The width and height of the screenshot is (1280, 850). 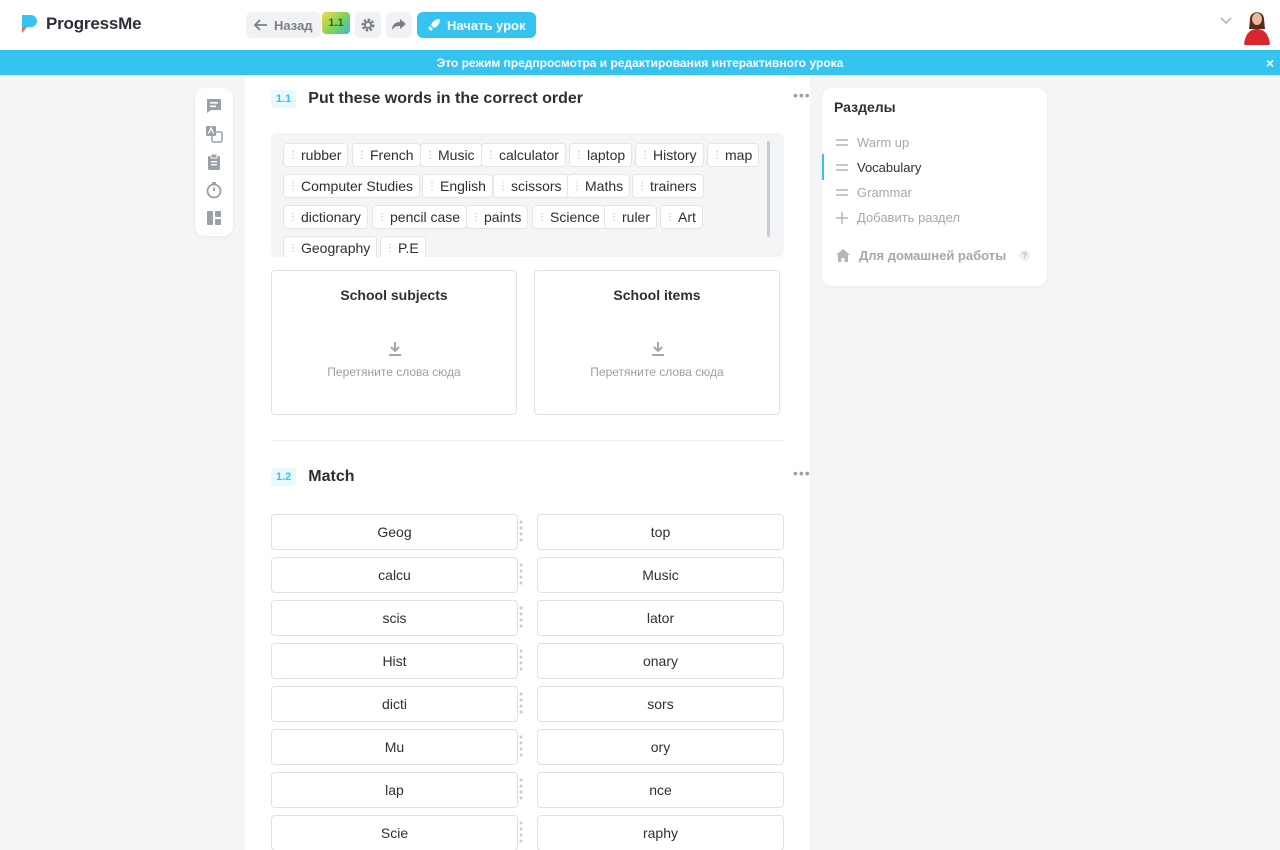 What do you see at coordinates (1226, 21) in the screenshot?
I see `chevron-down-icon` at bounding box center [1226, 21].